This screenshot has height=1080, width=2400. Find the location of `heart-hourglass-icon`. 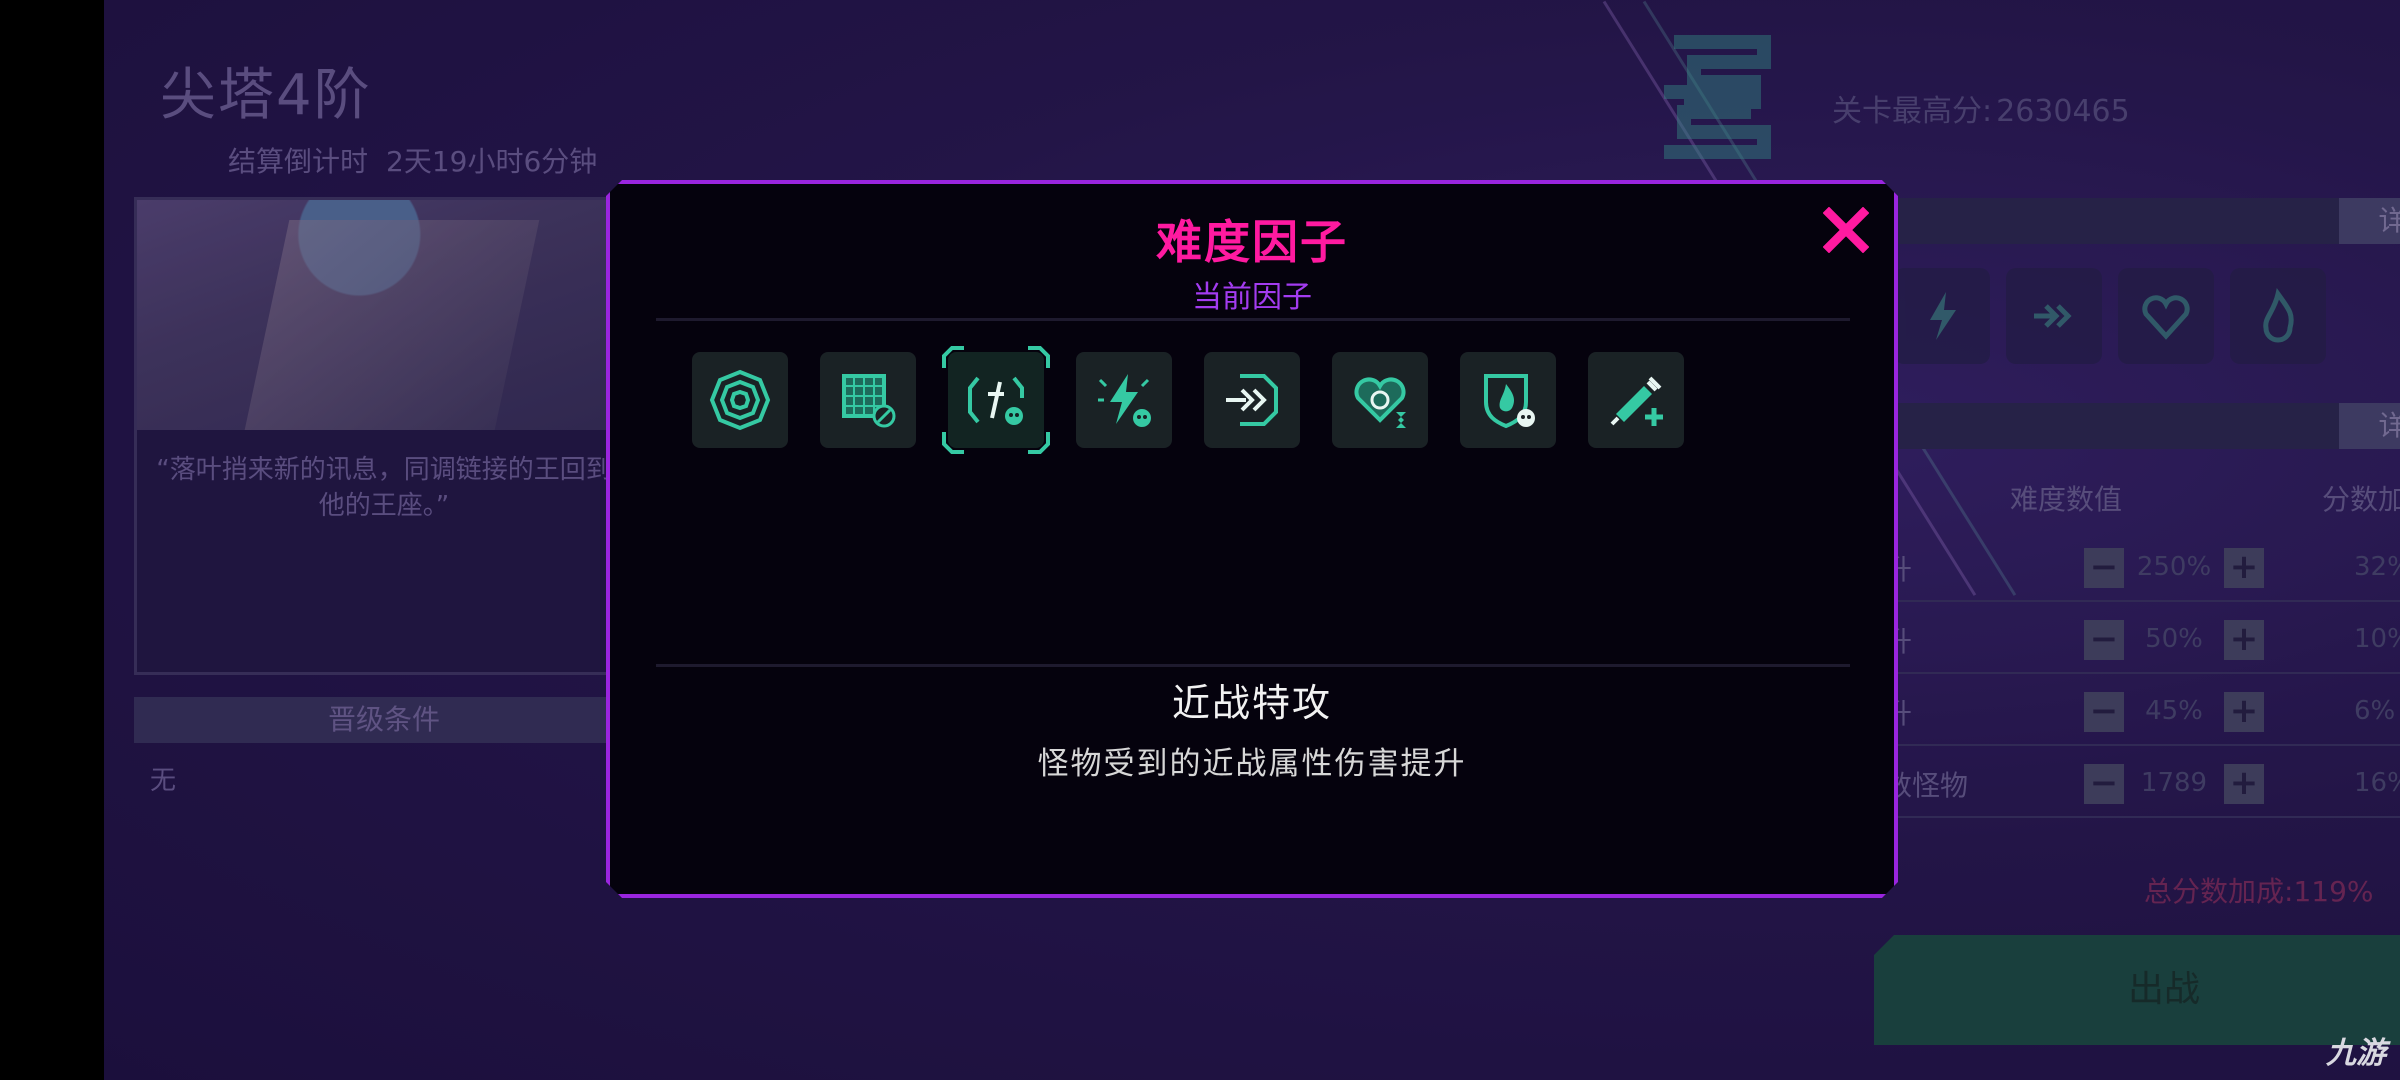

heart-hourglass-icon is located at coordinates (1380, 400).